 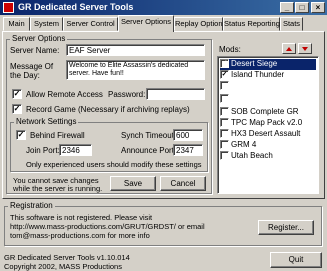 I want to click on allow-remote-checkbox: ✓, so click(x=17, y=94).